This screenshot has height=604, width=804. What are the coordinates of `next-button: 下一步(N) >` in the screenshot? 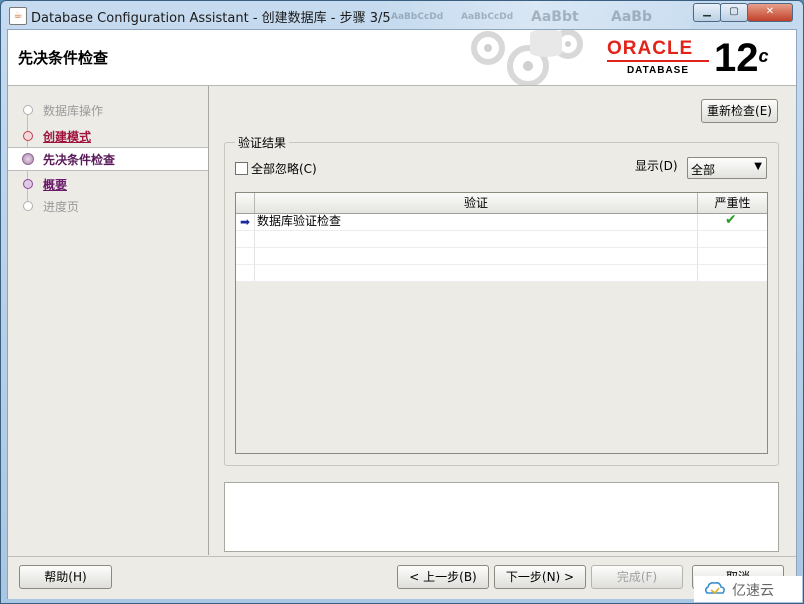 It's located at (540, 577).